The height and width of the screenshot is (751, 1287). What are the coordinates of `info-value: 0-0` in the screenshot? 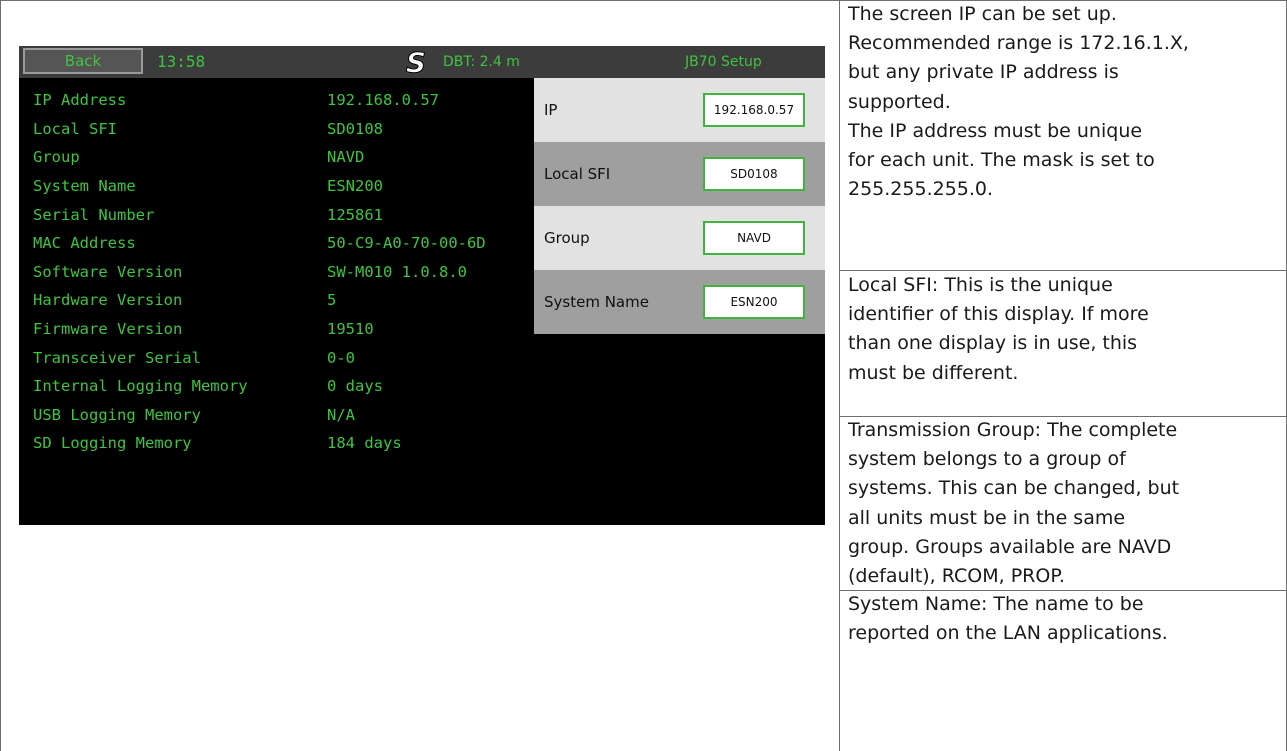 It's located at (341, 357).